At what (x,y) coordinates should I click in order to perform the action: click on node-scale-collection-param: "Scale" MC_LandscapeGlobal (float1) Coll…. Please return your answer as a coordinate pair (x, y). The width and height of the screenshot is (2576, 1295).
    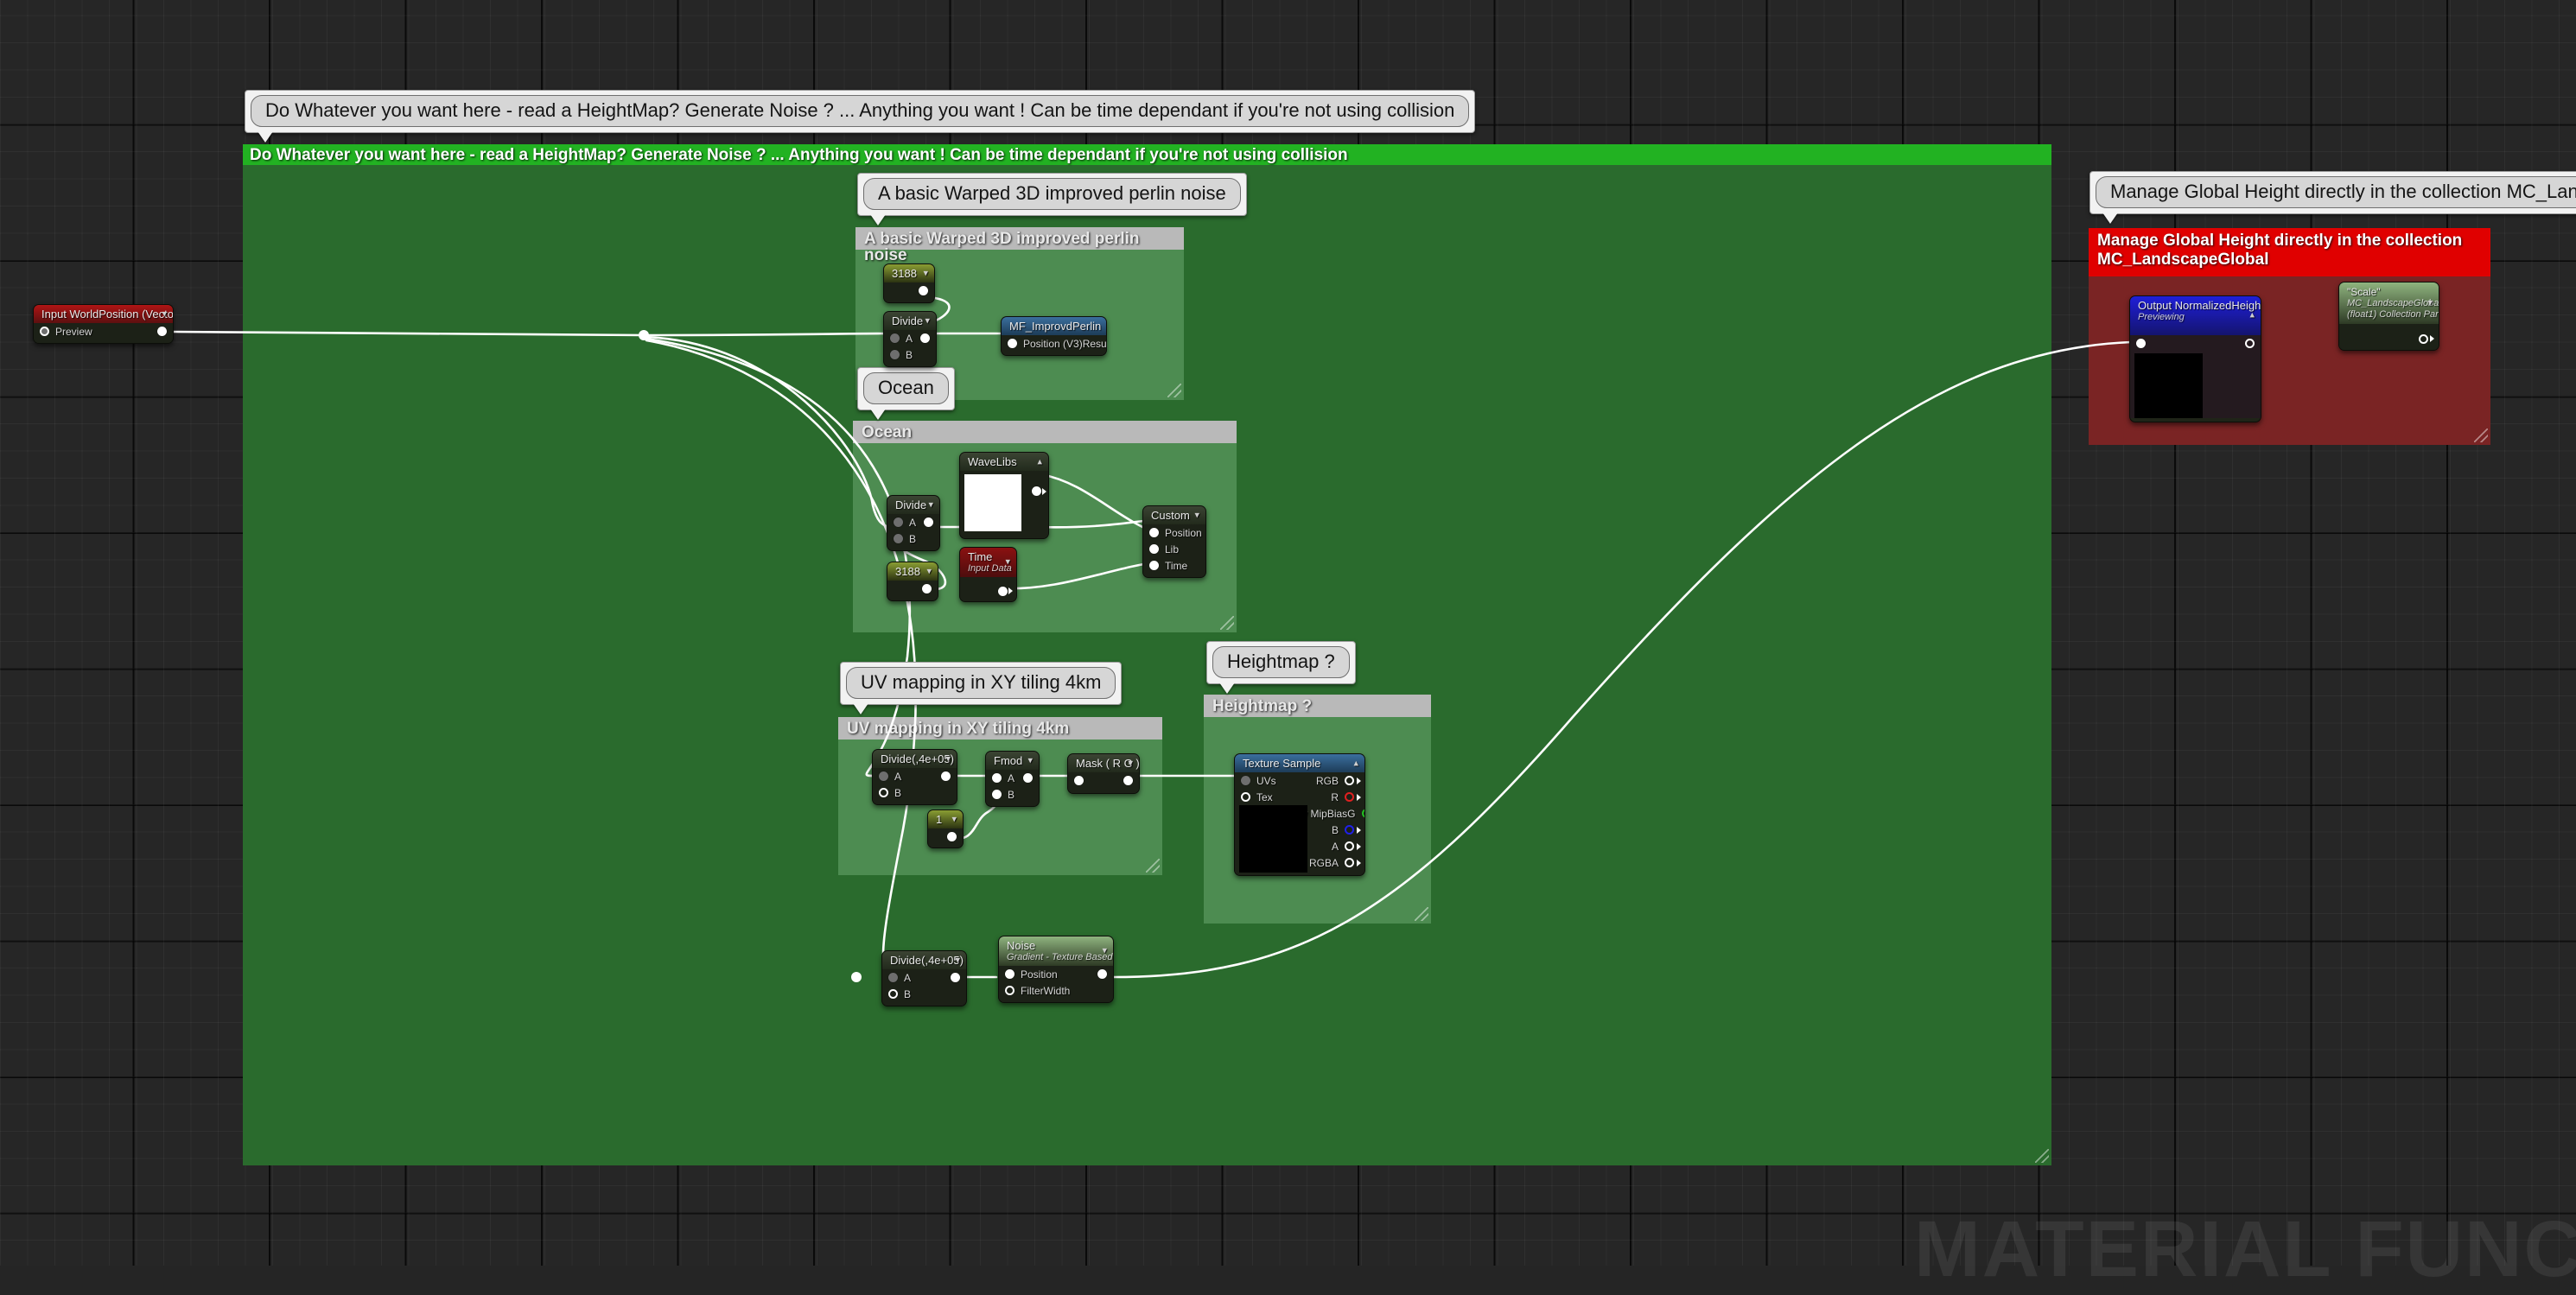
    Looking at the image, I should click on (2389, 317).